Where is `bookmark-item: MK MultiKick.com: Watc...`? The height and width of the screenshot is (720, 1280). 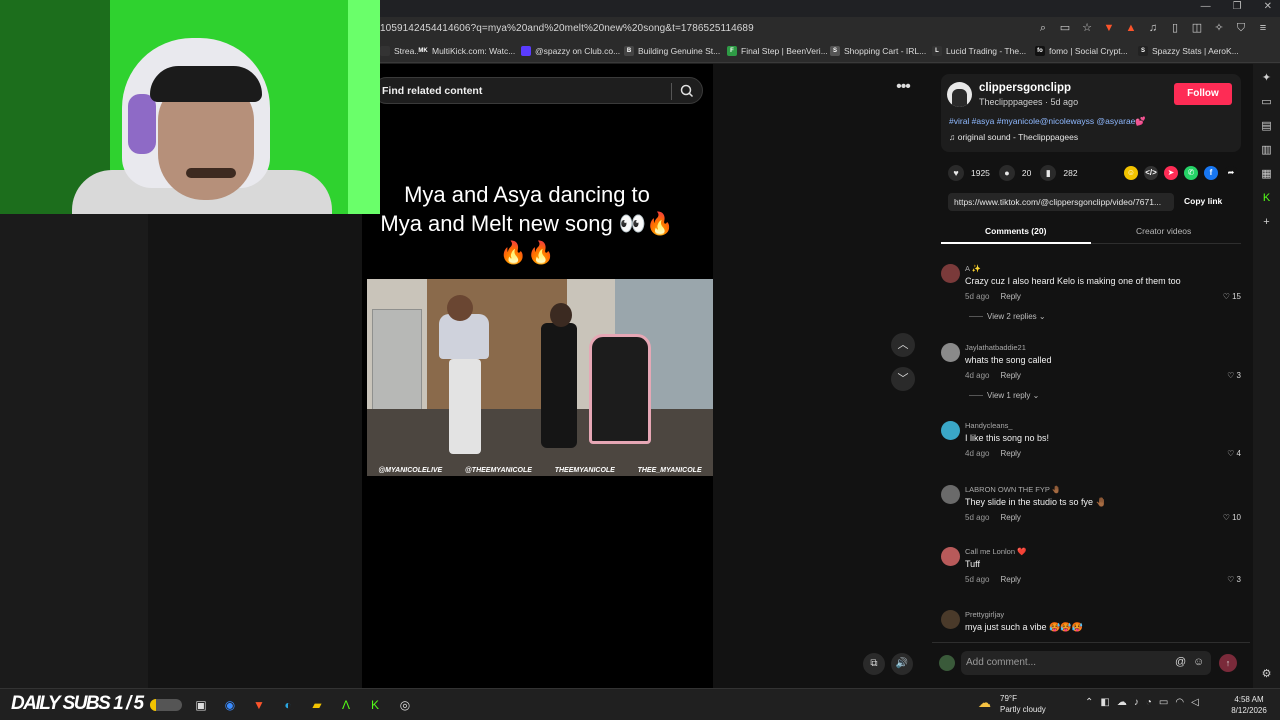 bookmark-item: MK MultiKick.com: Watc... is located at coordinates (466, 51).